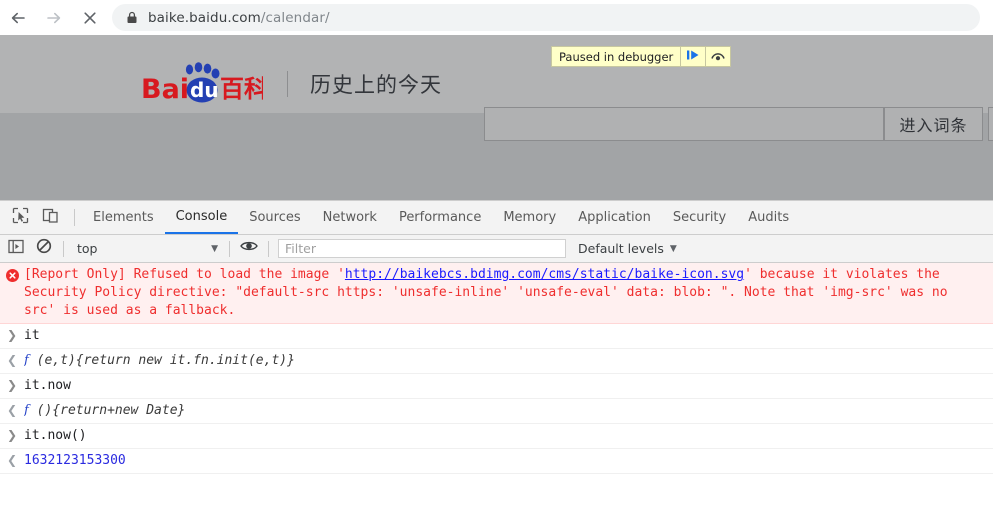 The width and height of the screenshot is (993, 507). I want to click on device-toolbar-button, so click(50, 218).